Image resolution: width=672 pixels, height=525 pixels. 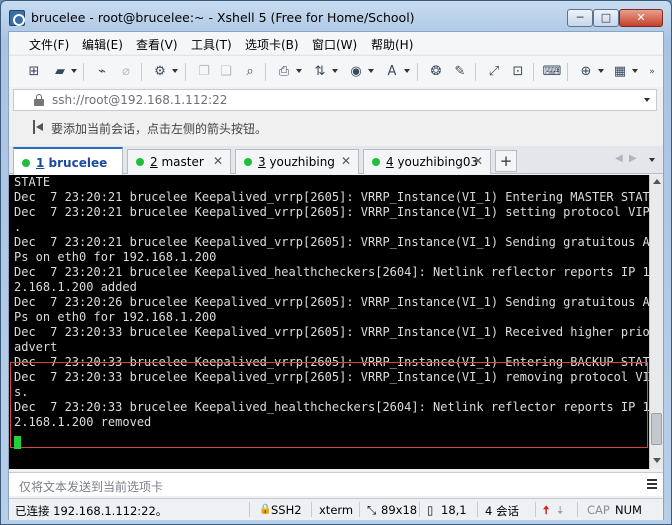 I want to click on paste-icon: ❏, so click(x=226, y=71).